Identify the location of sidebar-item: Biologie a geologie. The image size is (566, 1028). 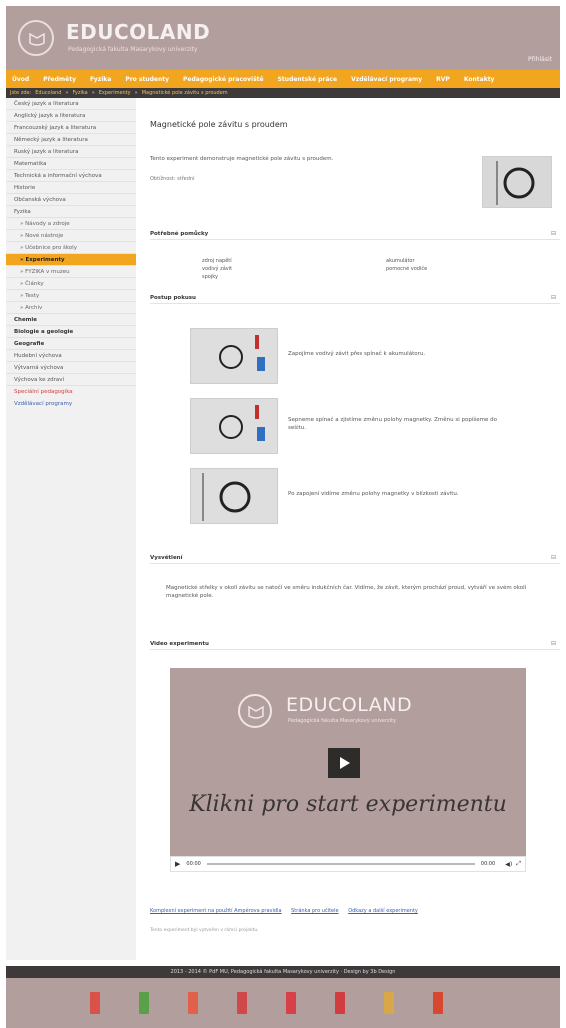
(71, 332).